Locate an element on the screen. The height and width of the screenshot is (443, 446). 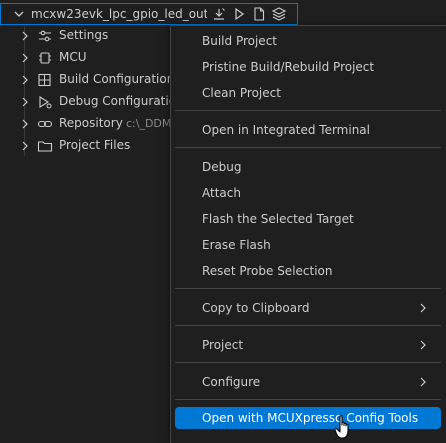
menu-item-flash-target: Flash the Selected Target is located at coordinates (308, 219).